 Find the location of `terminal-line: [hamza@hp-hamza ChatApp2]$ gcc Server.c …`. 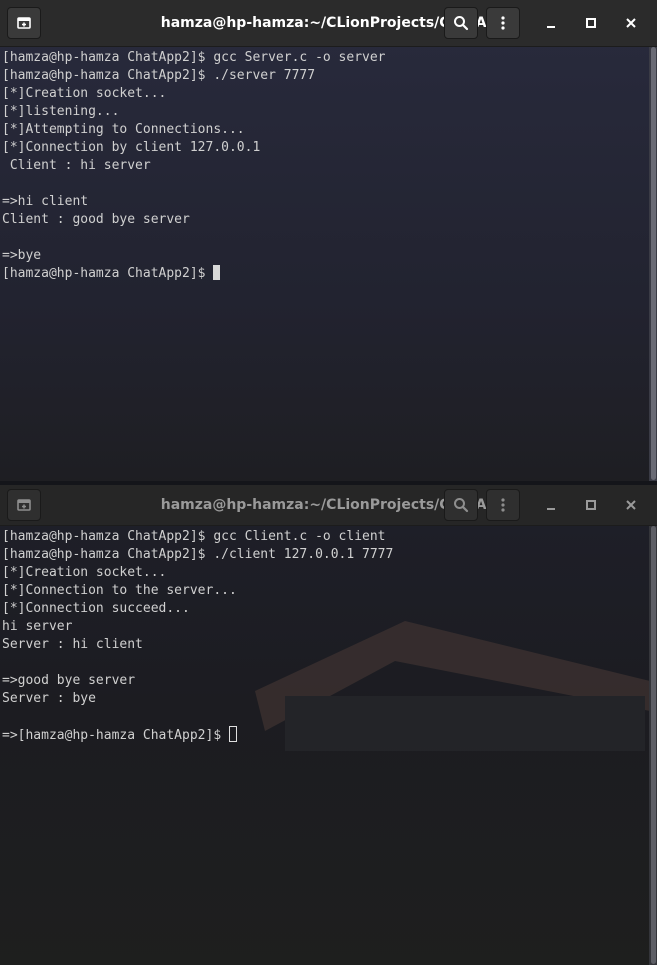

terminal-line: [hamza@hp-hamza ChatApp2]$ gcc Server.c … is located at coordinates (194, 57).